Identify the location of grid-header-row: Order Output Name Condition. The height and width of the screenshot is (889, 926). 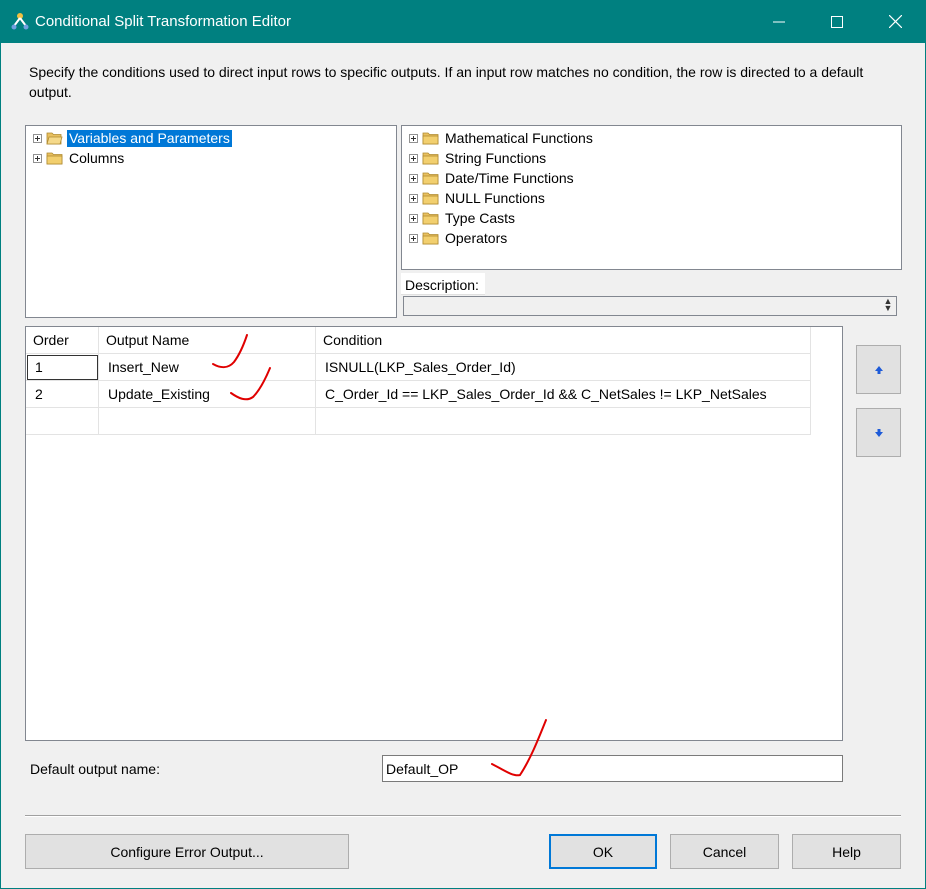
(418, 340).